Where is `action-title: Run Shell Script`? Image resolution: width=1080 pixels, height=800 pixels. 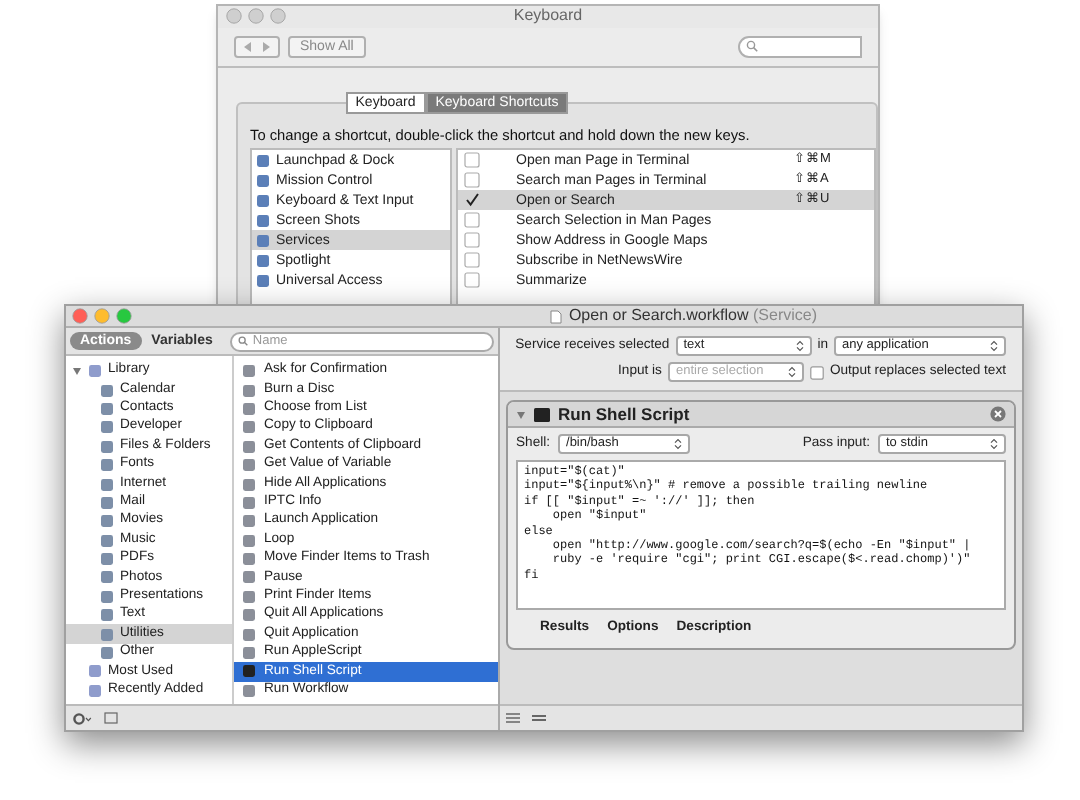 action-title: Run Shell Script is located at coordinates (625, 414).